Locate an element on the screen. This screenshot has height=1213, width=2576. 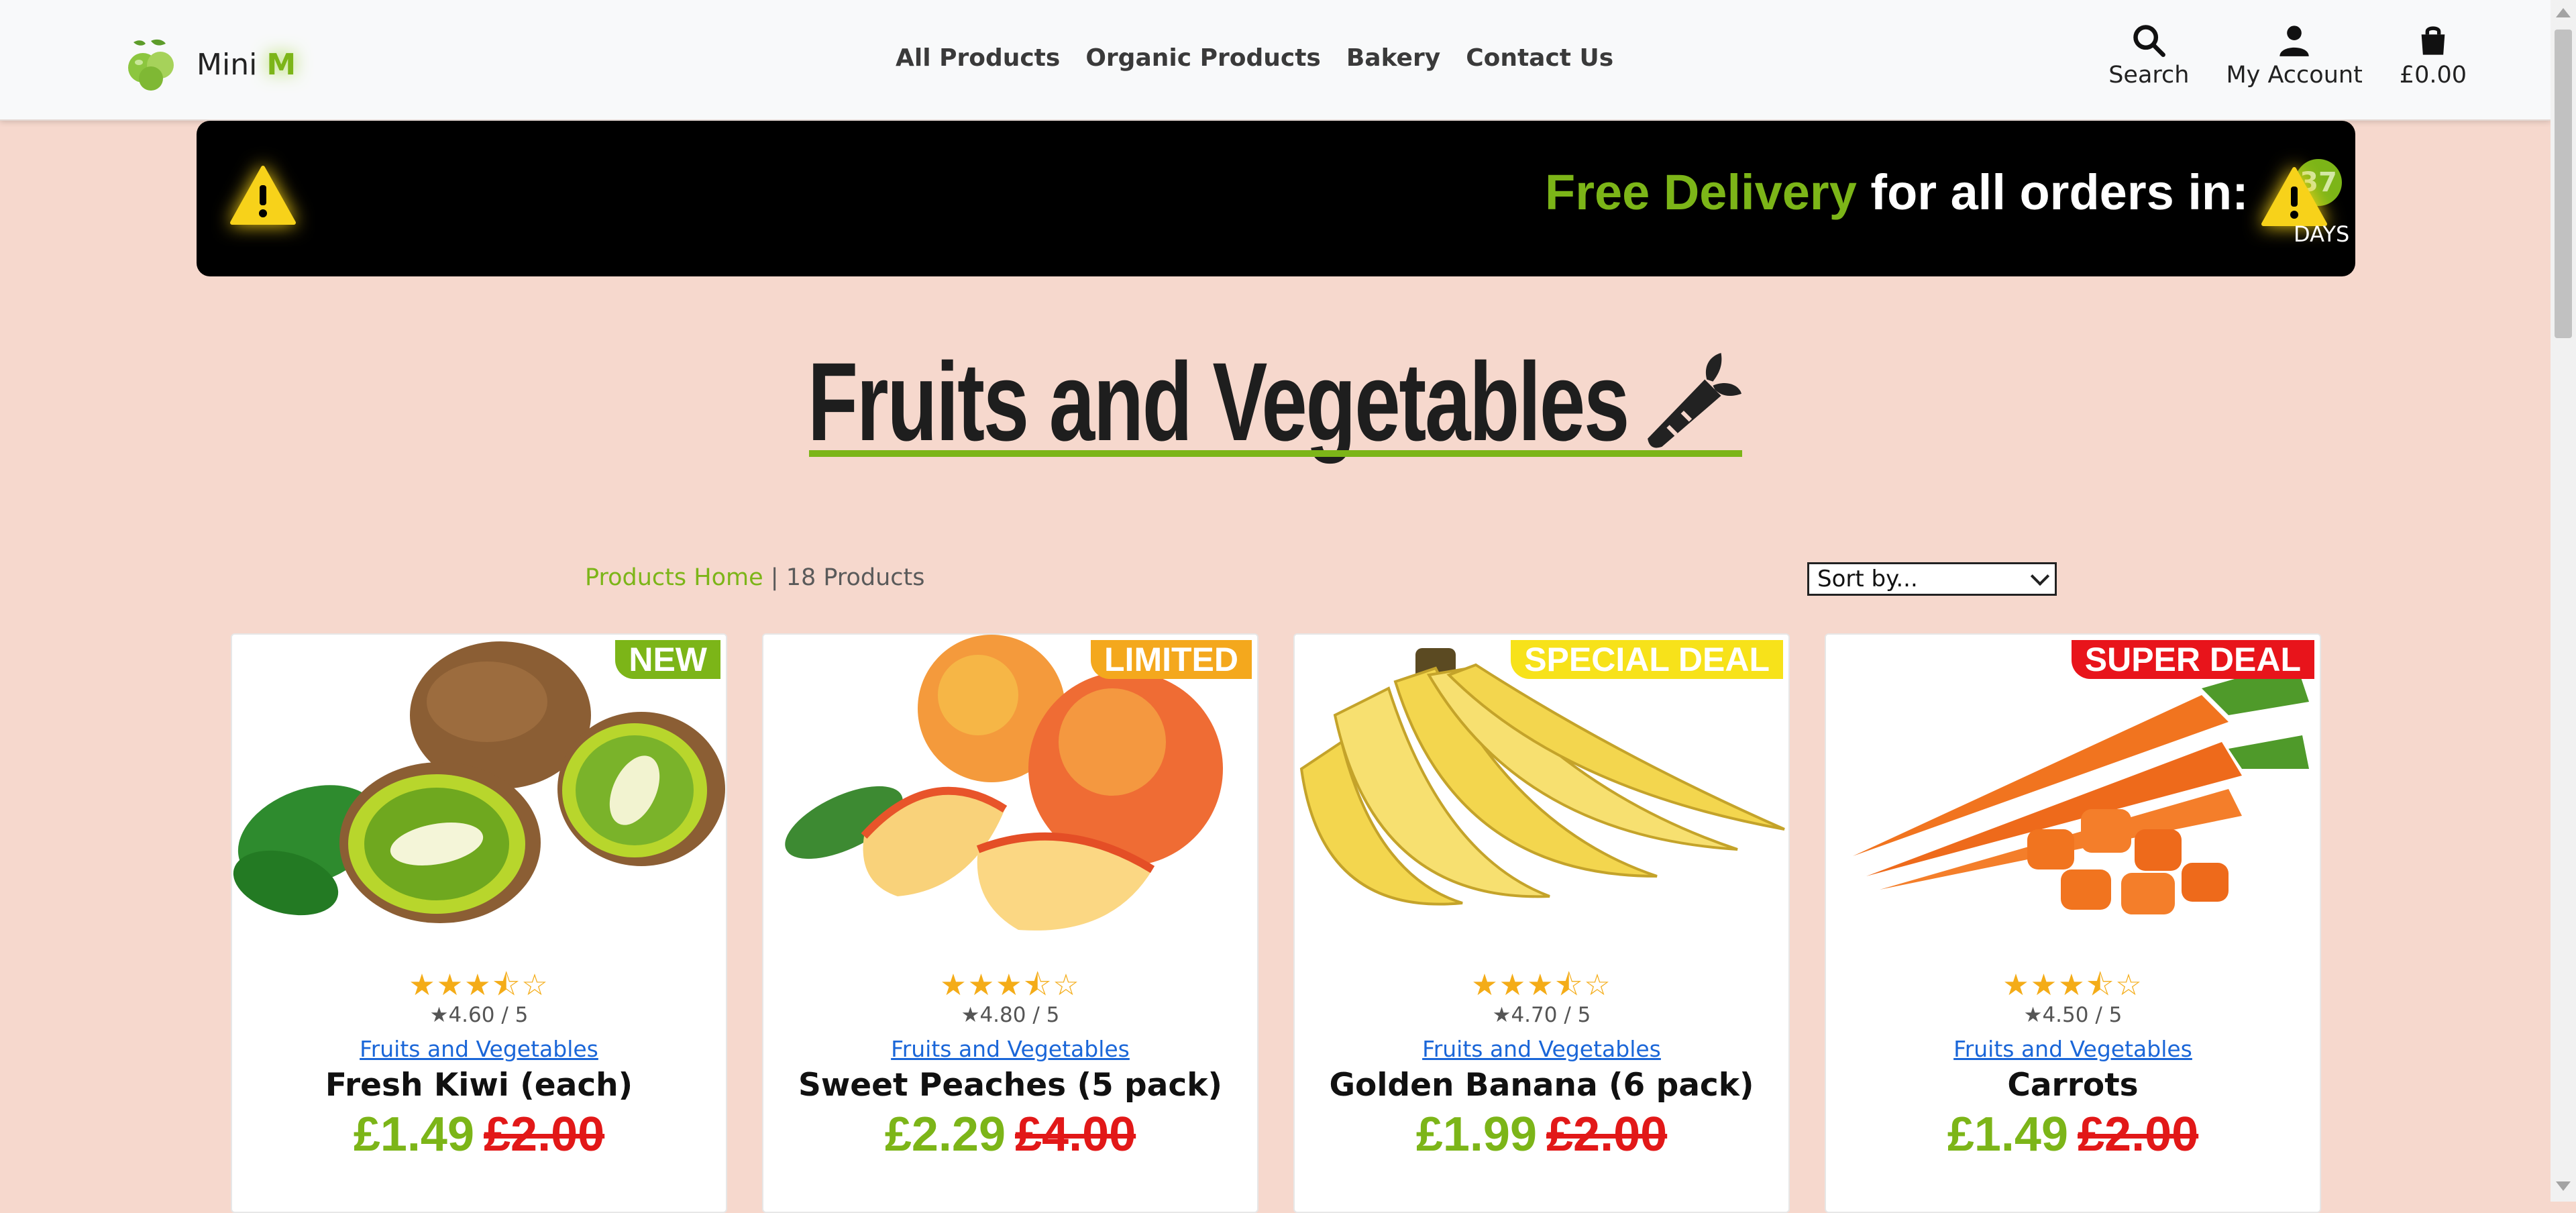
breadcrumb-products-home: Products Home is located at coordinates (674, 577).